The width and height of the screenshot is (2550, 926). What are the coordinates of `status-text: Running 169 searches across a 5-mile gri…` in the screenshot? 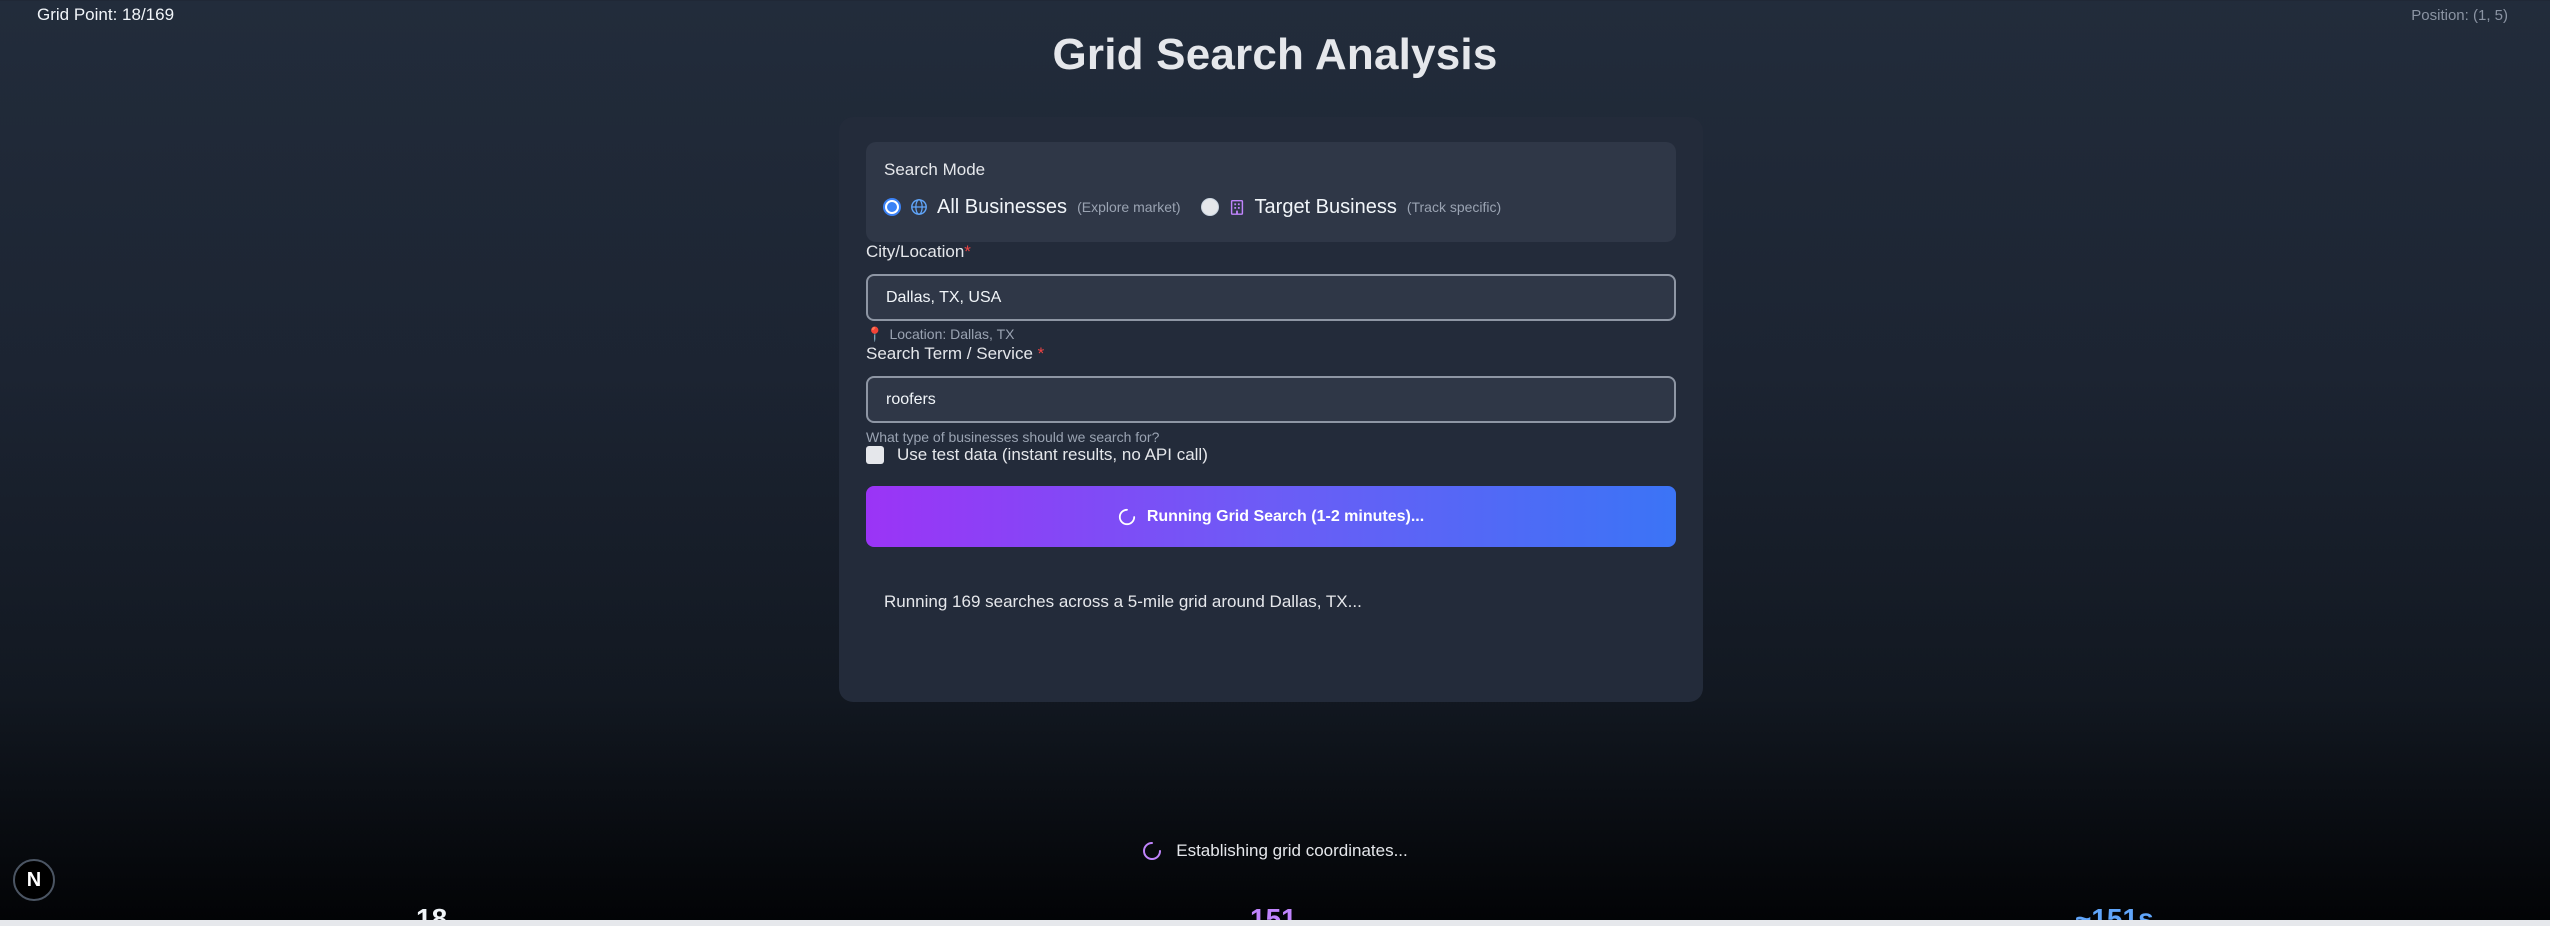 It's located at (1123, 601).